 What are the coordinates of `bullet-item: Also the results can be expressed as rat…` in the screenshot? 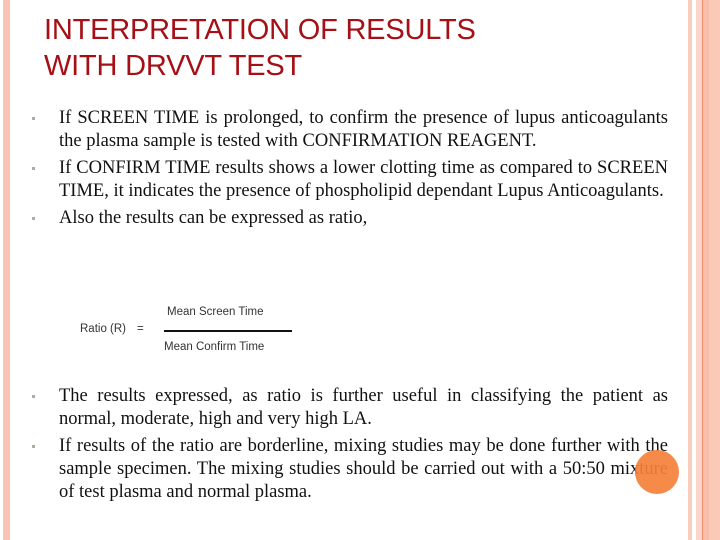 It's located at (348, 218).